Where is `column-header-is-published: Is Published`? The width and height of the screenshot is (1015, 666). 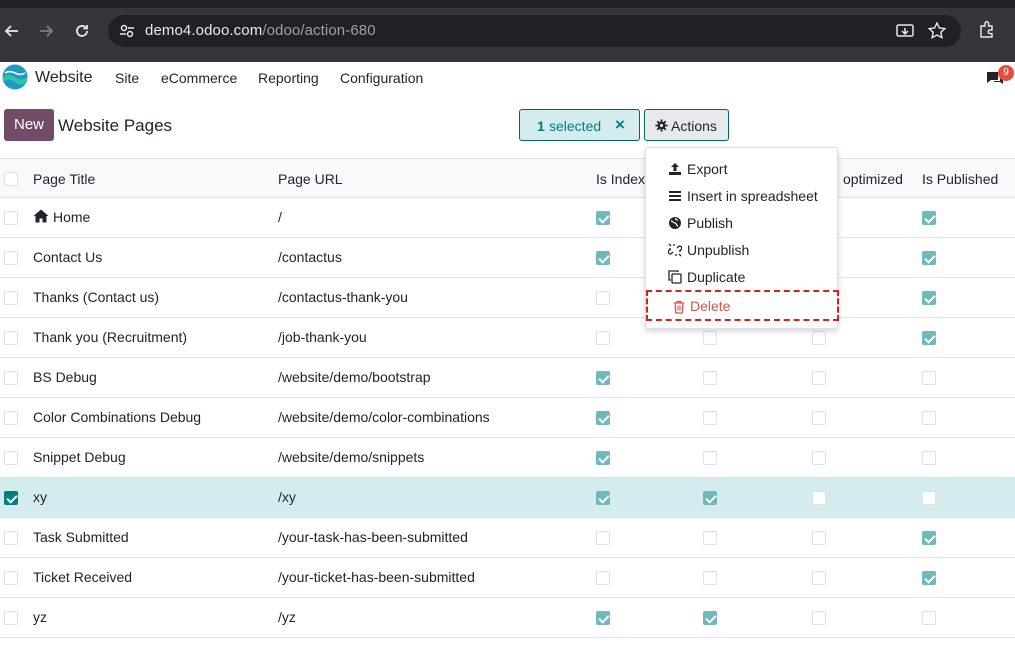
column-header-is-published: Is Published is located at coordinates (960, 179).